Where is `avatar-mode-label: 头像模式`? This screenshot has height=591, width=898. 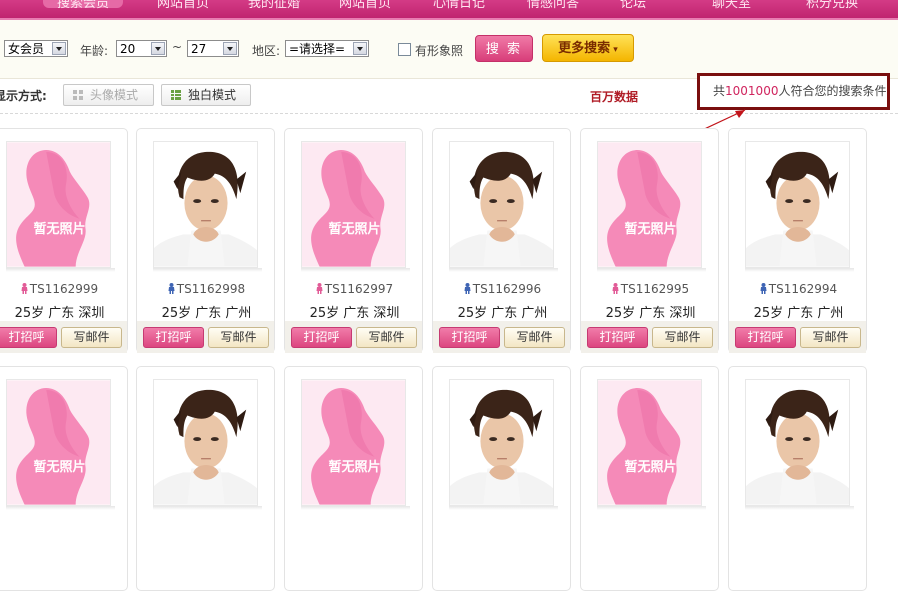
avatar-mode-label: 头像模式 is located at coordinates (114, 95).